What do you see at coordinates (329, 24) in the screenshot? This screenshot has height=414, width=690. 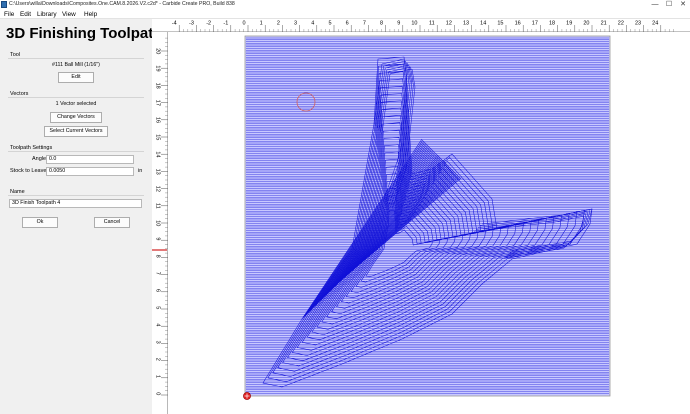 I see `x-tick-label: 5` at bounding box center [329, 24].